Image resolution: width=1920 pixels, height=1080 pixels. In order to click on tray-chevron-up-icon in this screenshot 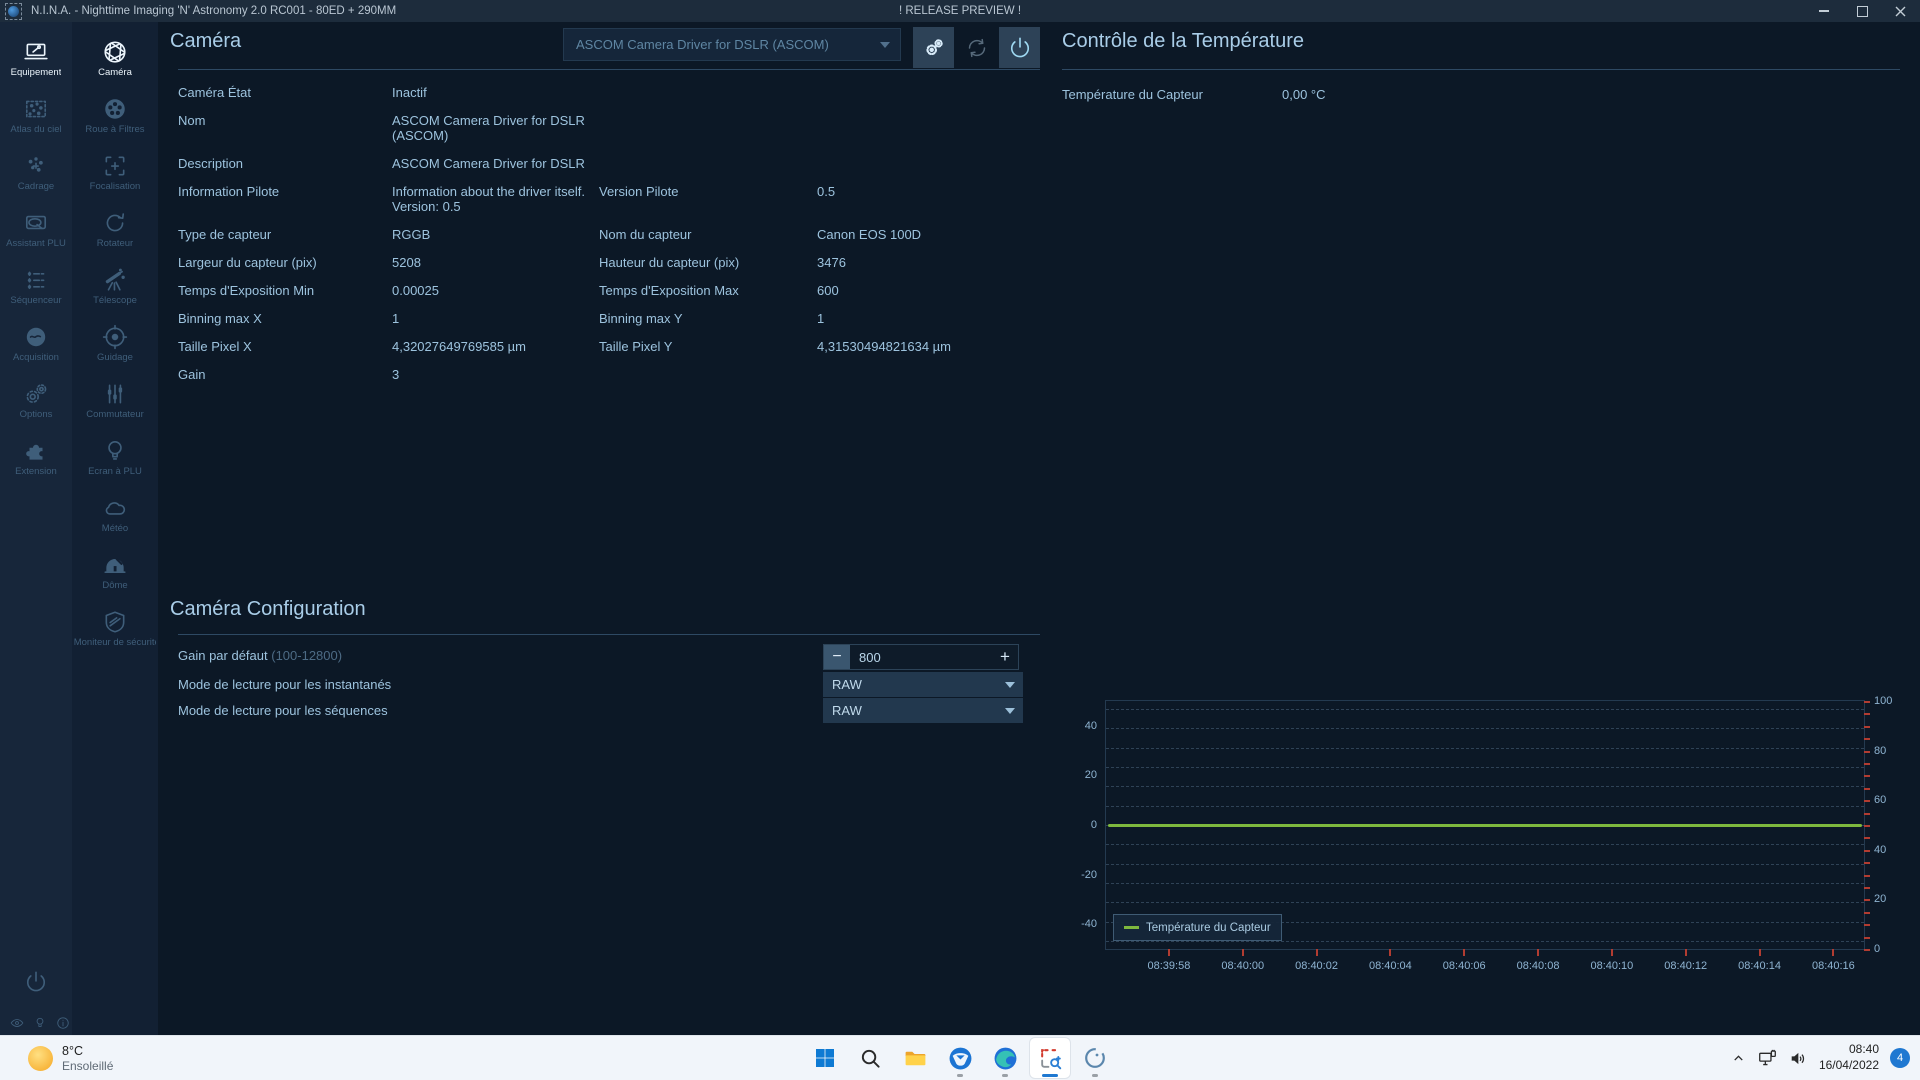, I will do `click(1738, 1058)`.